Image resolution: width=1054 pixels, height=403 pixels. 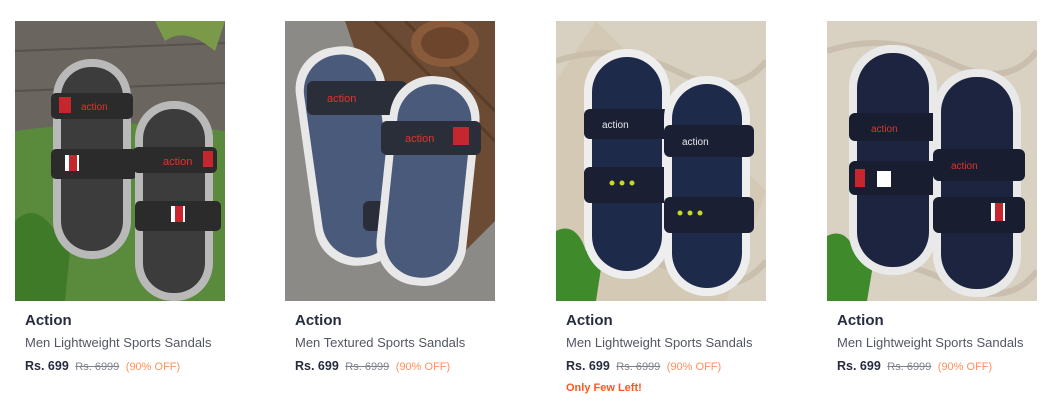 What do you see at coordinates (380, 342) in the screenshot?
I see `product-name: Men Textured Sports Sandals` at bounding box center [380, 342].